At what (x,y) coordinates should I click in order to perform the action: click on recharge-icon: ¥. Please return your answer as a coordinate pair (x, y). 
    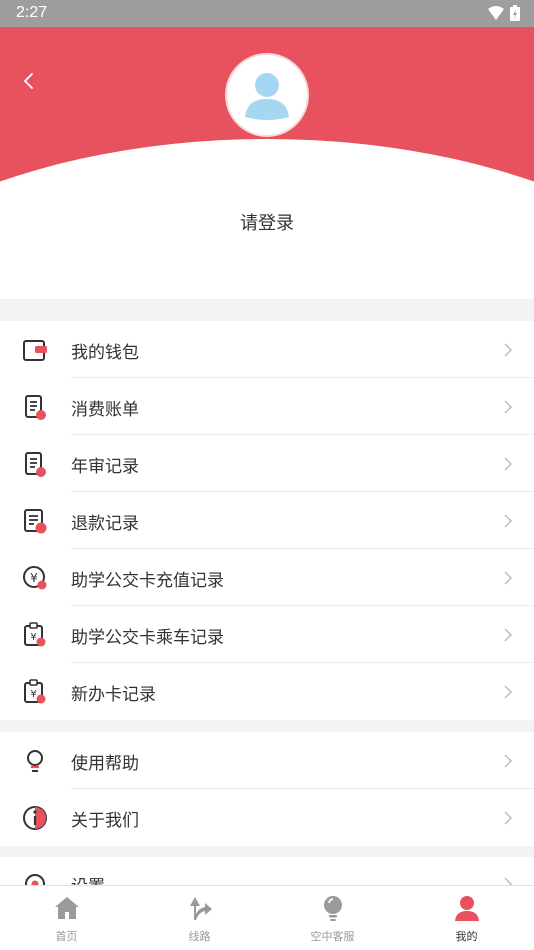
    Looking at the image, I should click on (35, 578).